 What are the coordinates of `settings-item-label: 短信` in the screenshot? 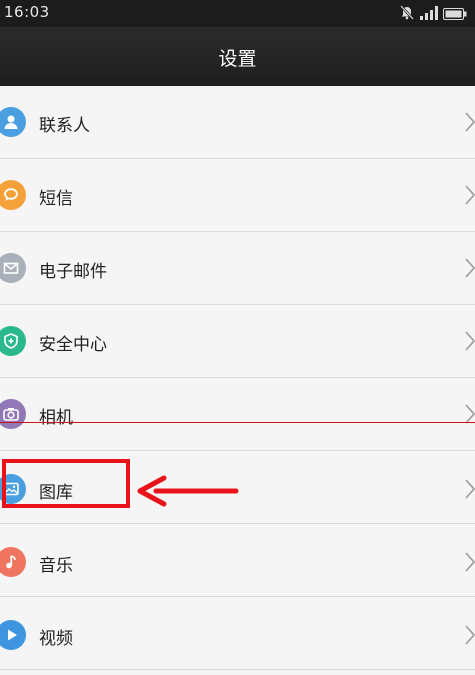 It's located at (56, 199).